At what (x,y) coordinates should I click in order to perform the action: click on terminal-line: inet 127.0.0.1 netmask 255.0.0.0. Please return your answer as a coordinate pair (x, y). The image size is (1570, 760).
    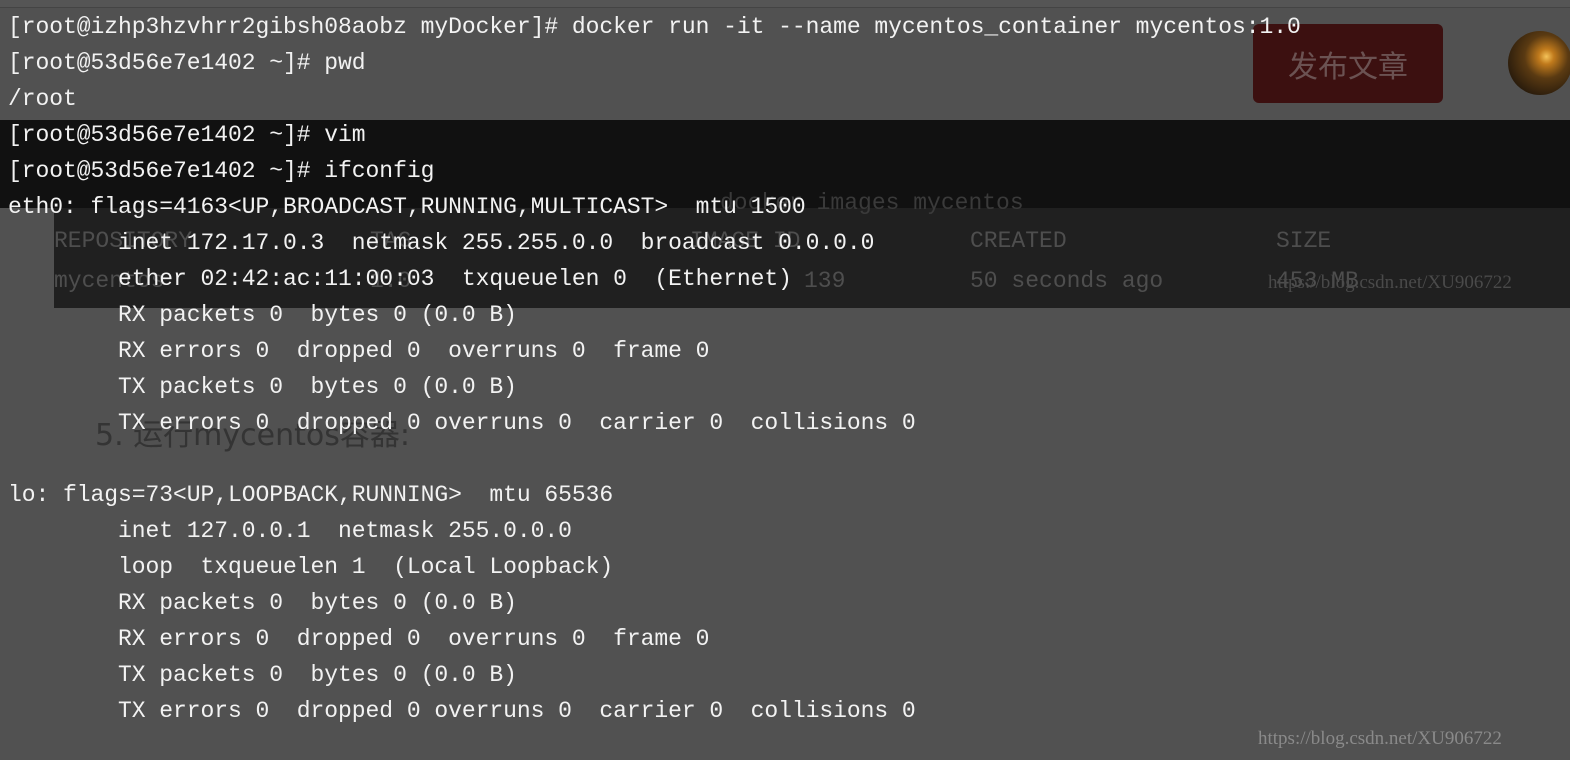
    Looking at the image, I should click on (290, 531).